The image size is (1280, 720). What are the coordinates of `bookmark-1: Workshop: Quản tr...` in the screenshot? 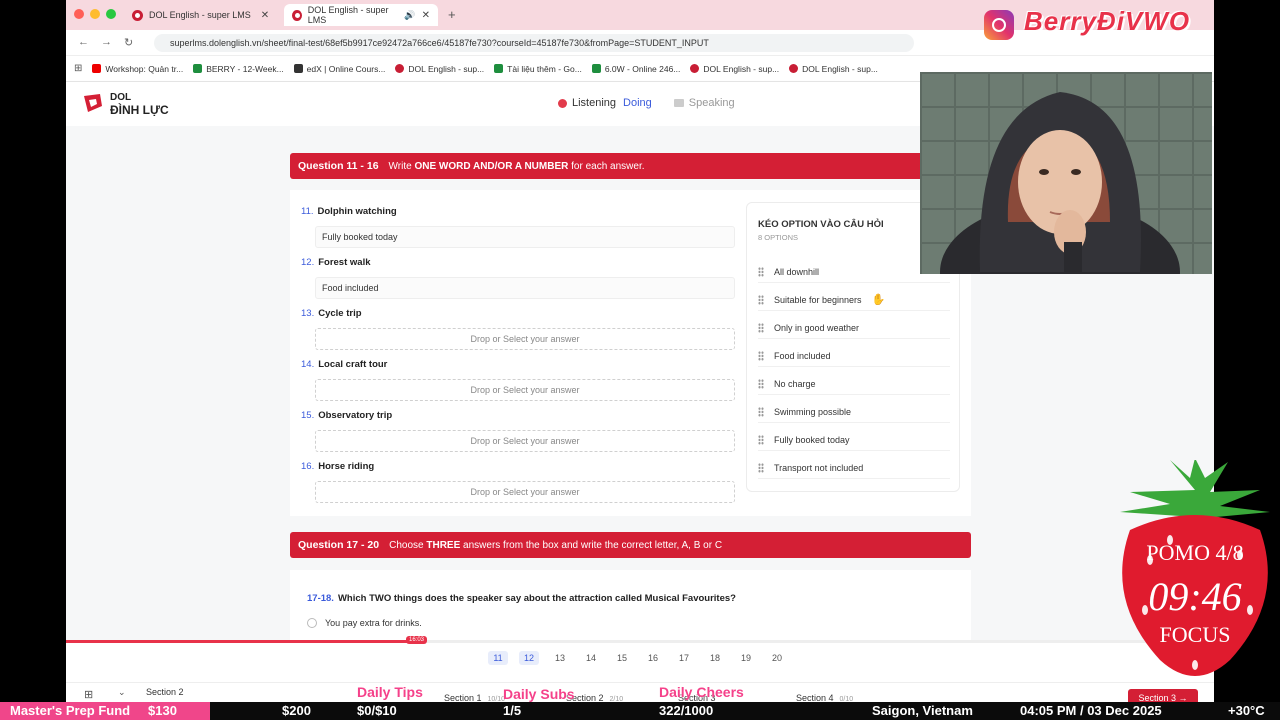 It's located at (137, 69).